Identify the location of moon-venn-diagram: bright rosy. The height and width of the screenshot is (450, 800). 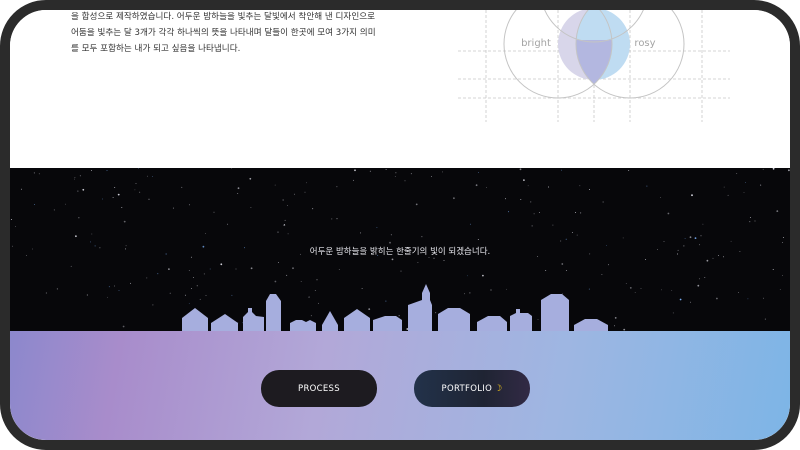
(594, 66).